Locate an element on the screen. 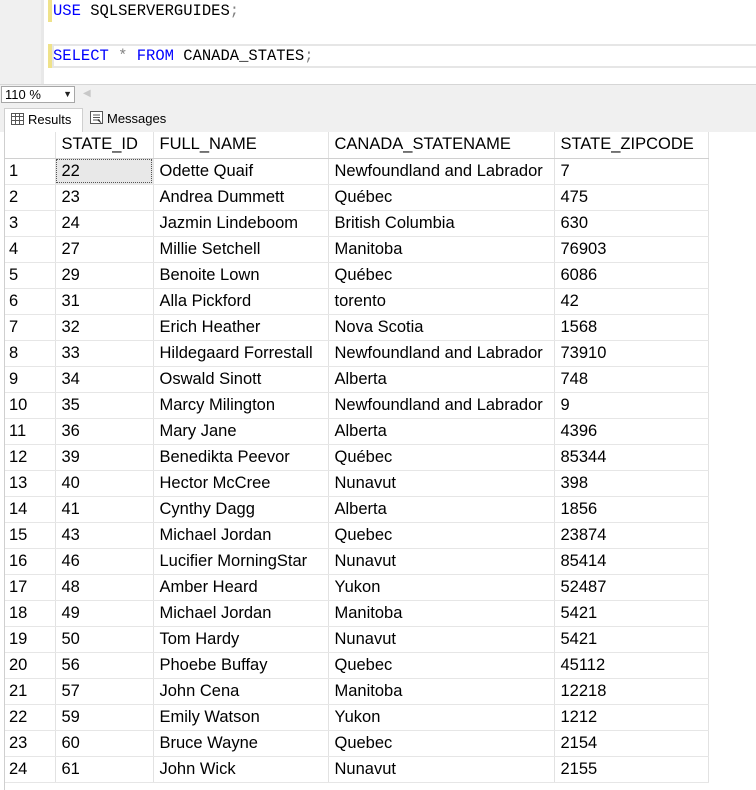 The height and width of the screenshot is (790, 756). row-number: 21 is located at coordinates (30, 691).